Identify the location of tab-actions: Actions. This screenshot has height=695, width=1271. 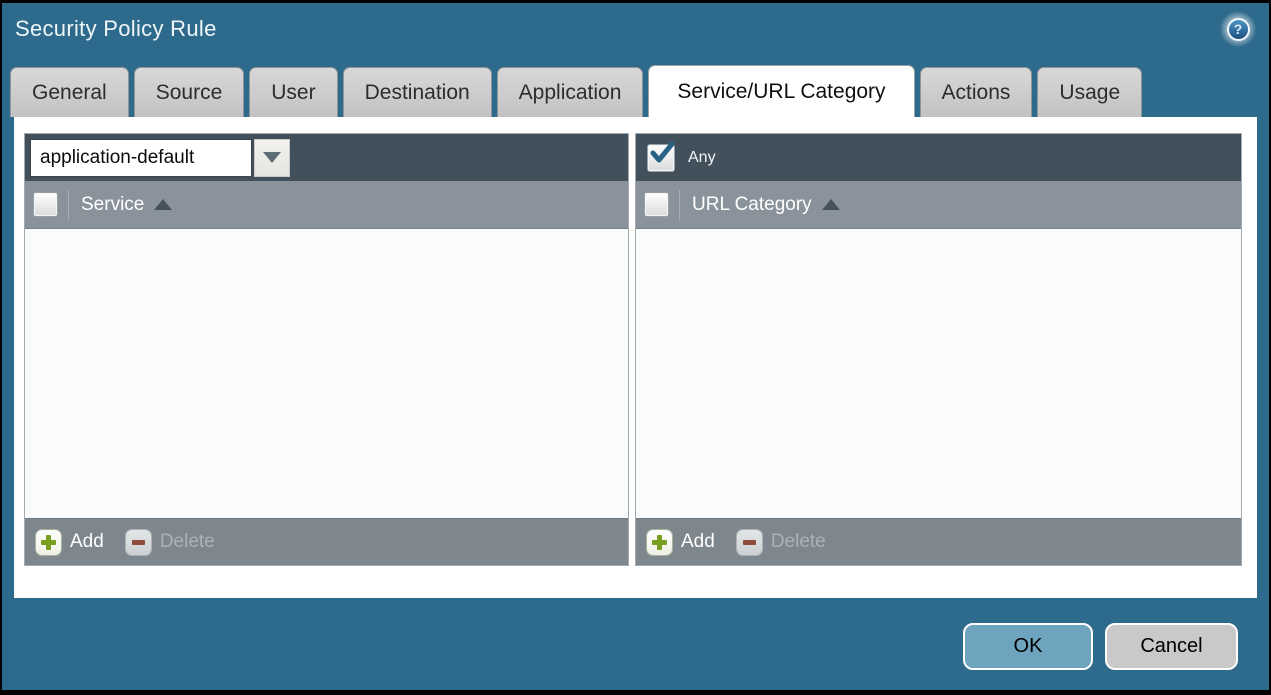
(976, 92).